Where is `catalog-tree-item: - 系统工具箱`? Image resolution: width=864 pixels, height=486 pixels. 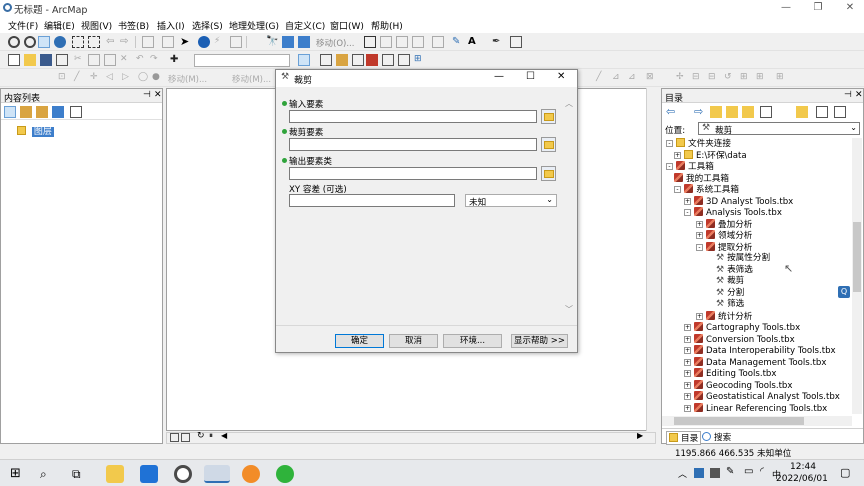 catalog-tree-item: - 系统工具箱 is located at coordinates (706, 190).